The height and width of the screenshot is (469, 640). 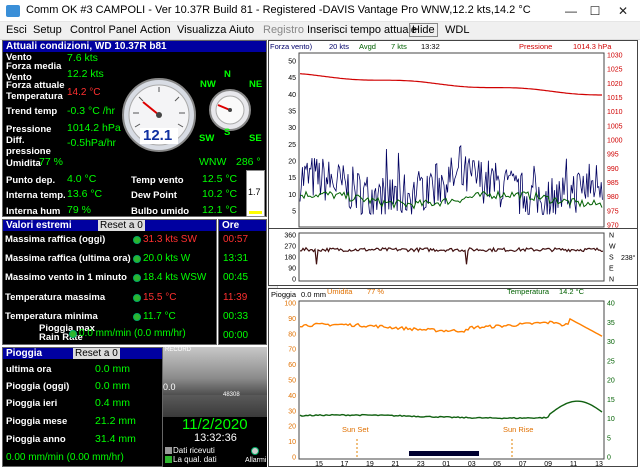 What do you see at coordinates (283, 30) in the screenshot?
I see `menu-registro: Registro` at bounding box center [283, 30].